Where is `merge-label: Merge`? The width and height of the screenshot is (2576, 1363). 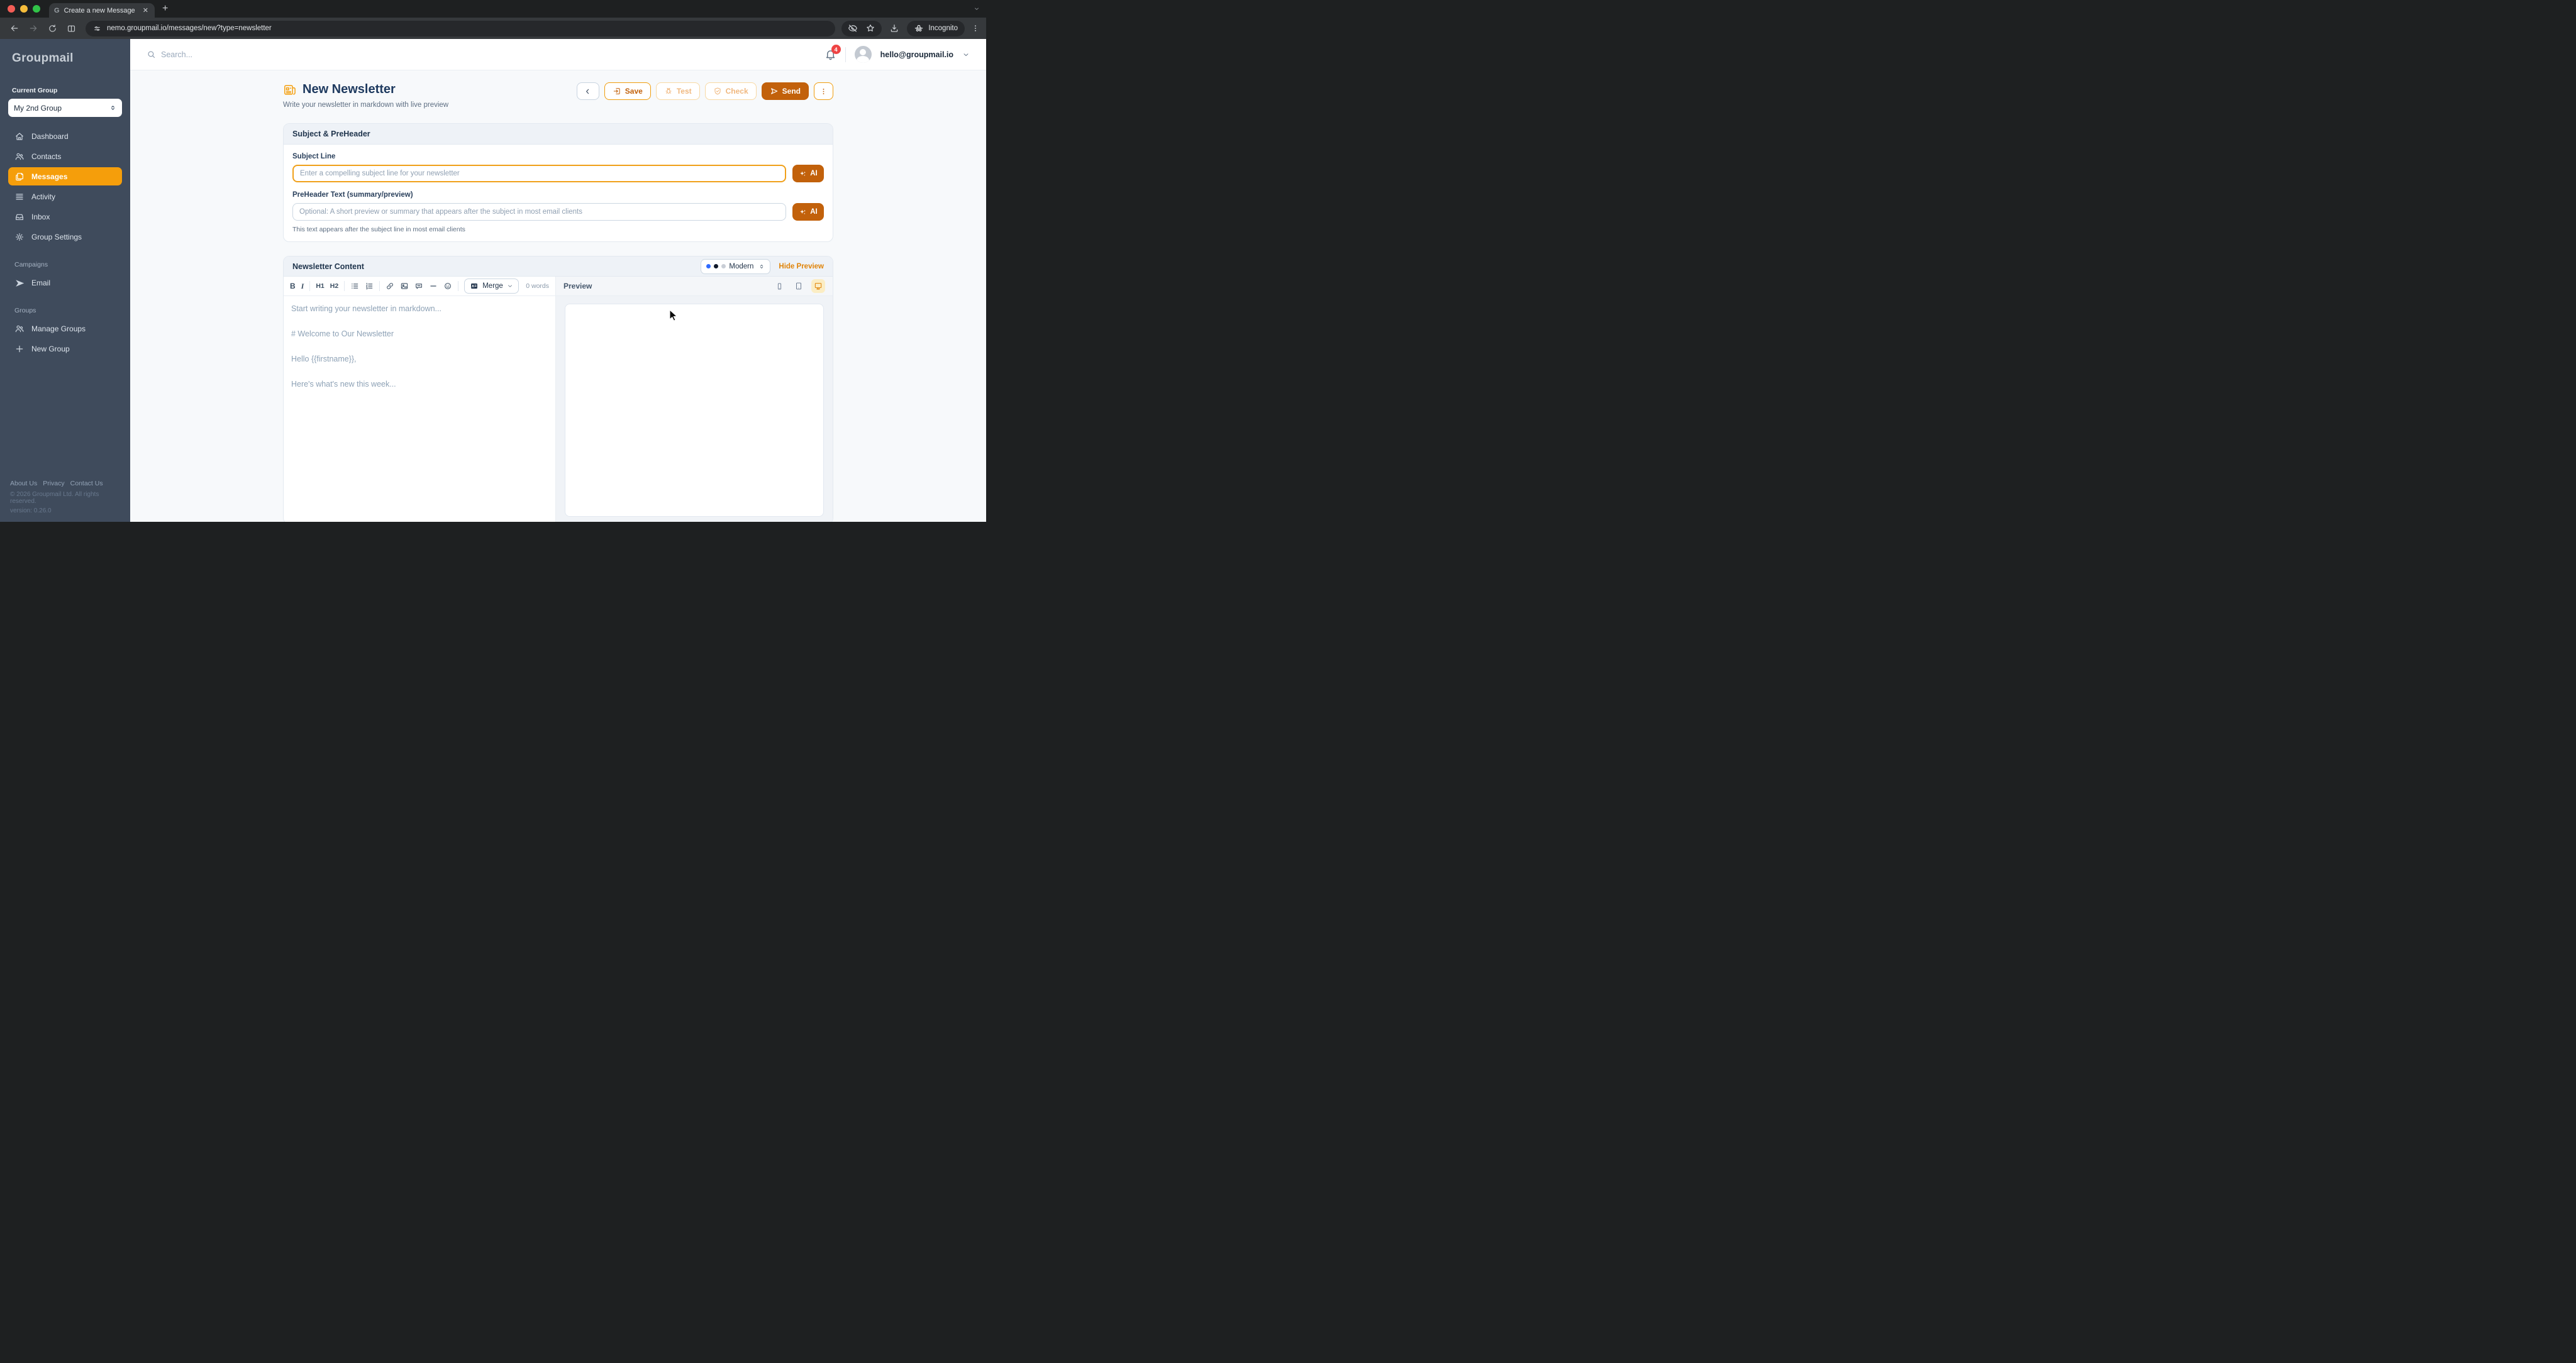 merge-label: Merge is located at coordinates (492, 286).